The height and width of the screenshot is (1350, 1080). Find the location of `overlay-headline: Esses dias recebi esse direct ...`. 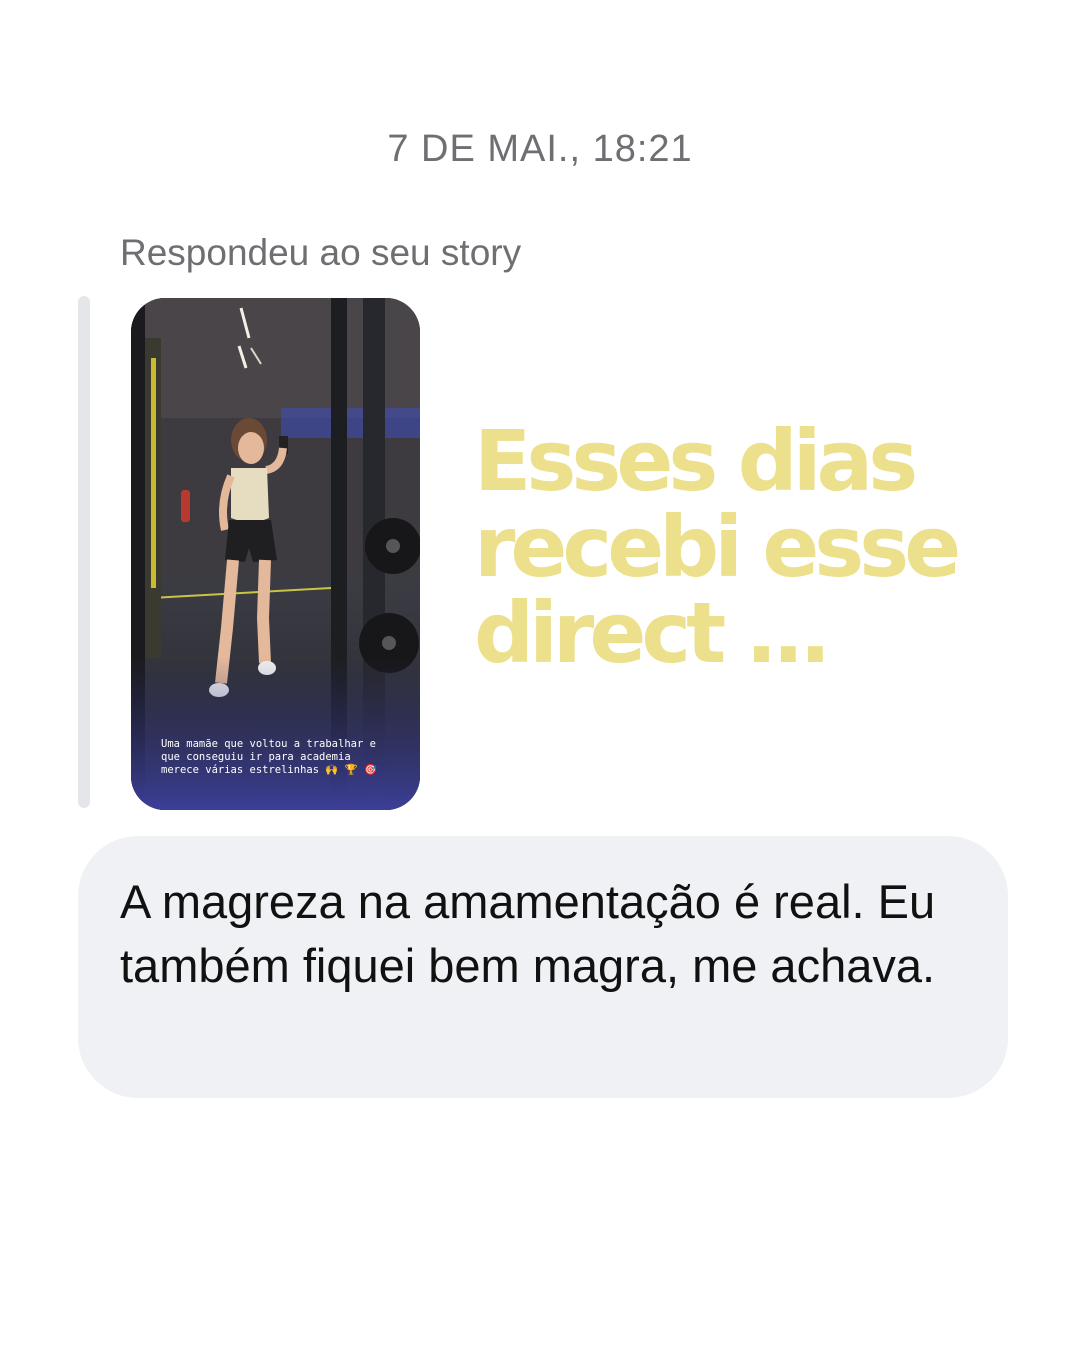

overlay-headline: Esses dias recebi esse direct ... is located at coordinates (734, 547).